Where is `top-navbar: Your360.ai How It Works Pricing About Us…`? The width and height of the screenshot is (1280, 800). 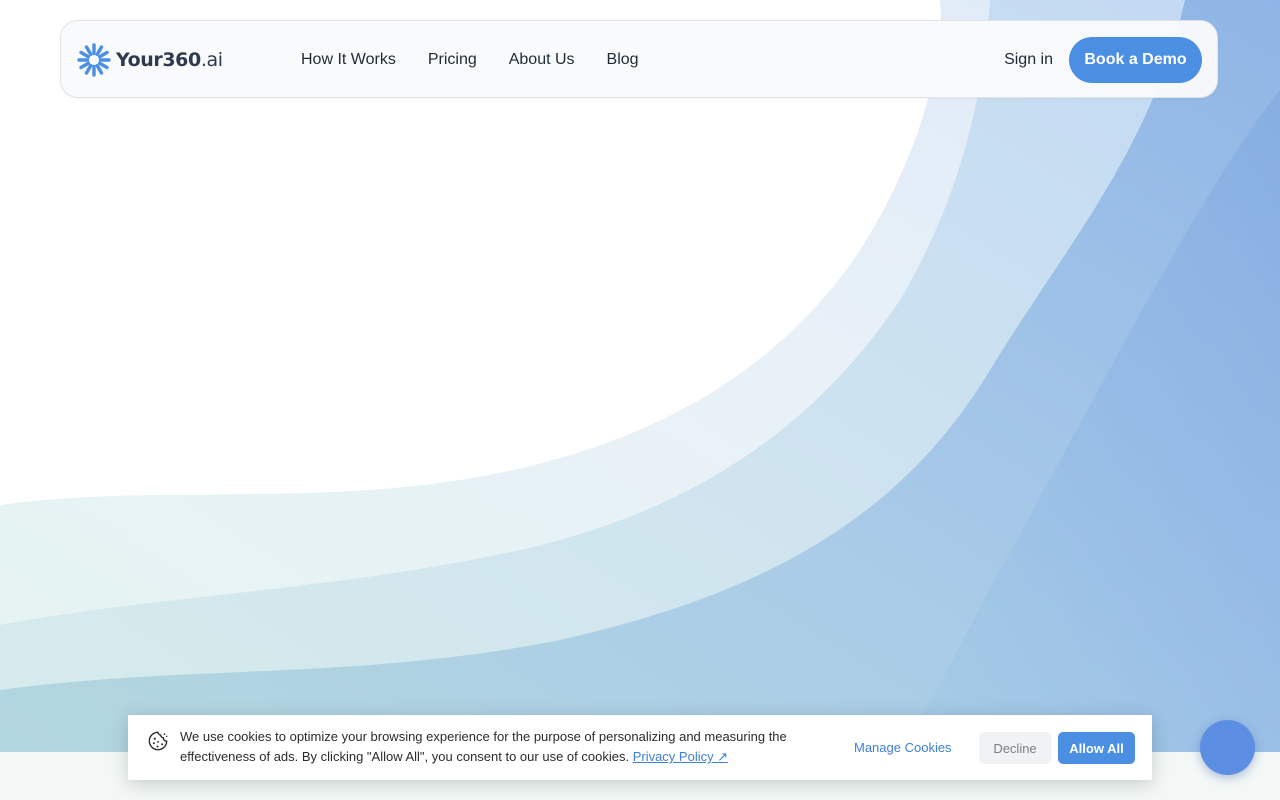 top-navbar: Your360.ai How It Works Pricing About Us… is located at coordinates (639, 59).